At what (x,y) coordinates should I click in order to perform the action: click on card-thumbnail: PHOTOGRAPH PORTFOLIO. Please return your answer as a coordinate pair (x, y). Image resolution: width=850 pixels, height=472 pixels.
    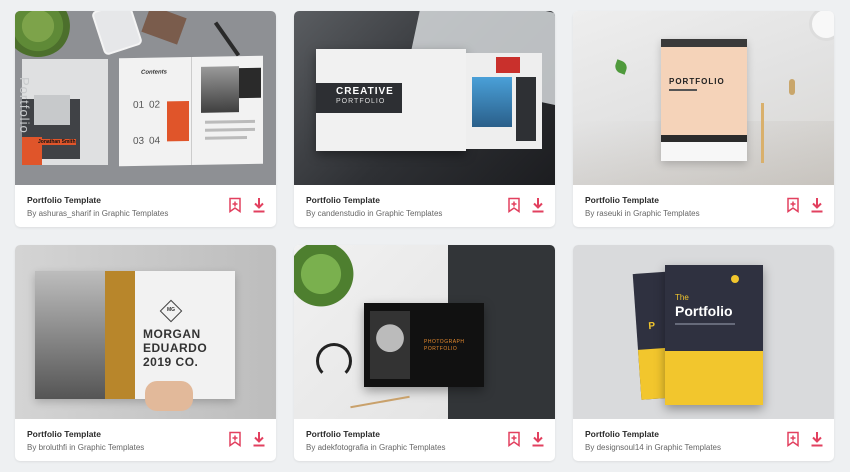
    Looking at the image, I should click on (424, 332).